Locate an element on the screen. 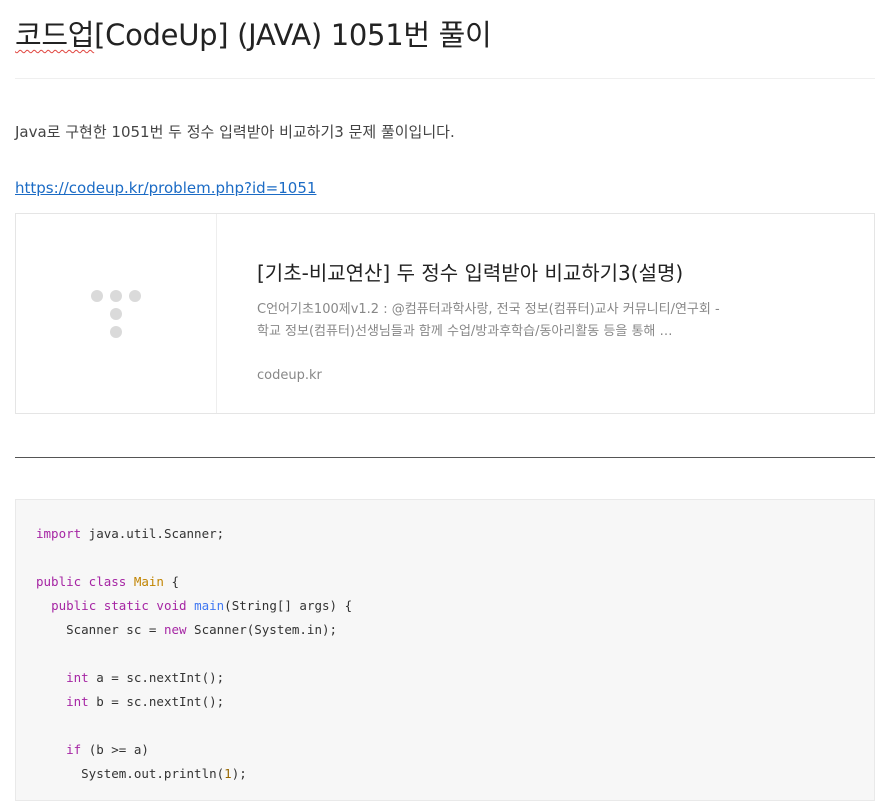 This screenshot has width=894, height=801. link-preview-host: codeup.kr is located at coordinates (289, 375).